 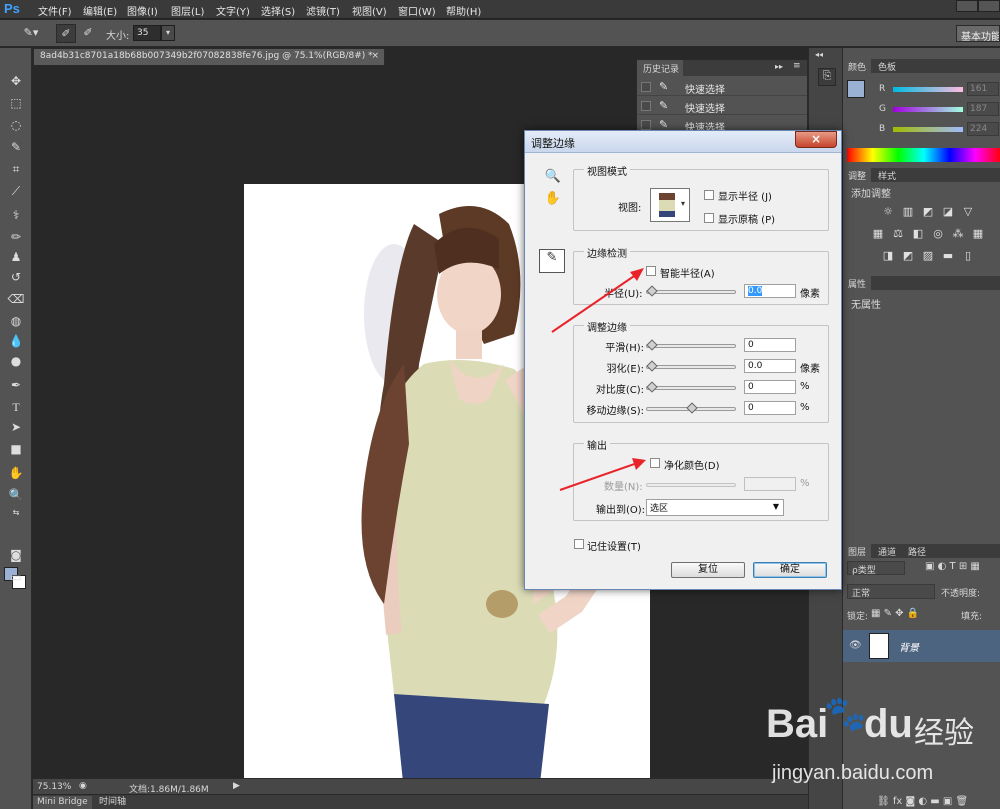 What do you see at coordinates (670, 205) in the screenshot?
I see `view-mode-picker: ▾` at bounding box center [670, 205].